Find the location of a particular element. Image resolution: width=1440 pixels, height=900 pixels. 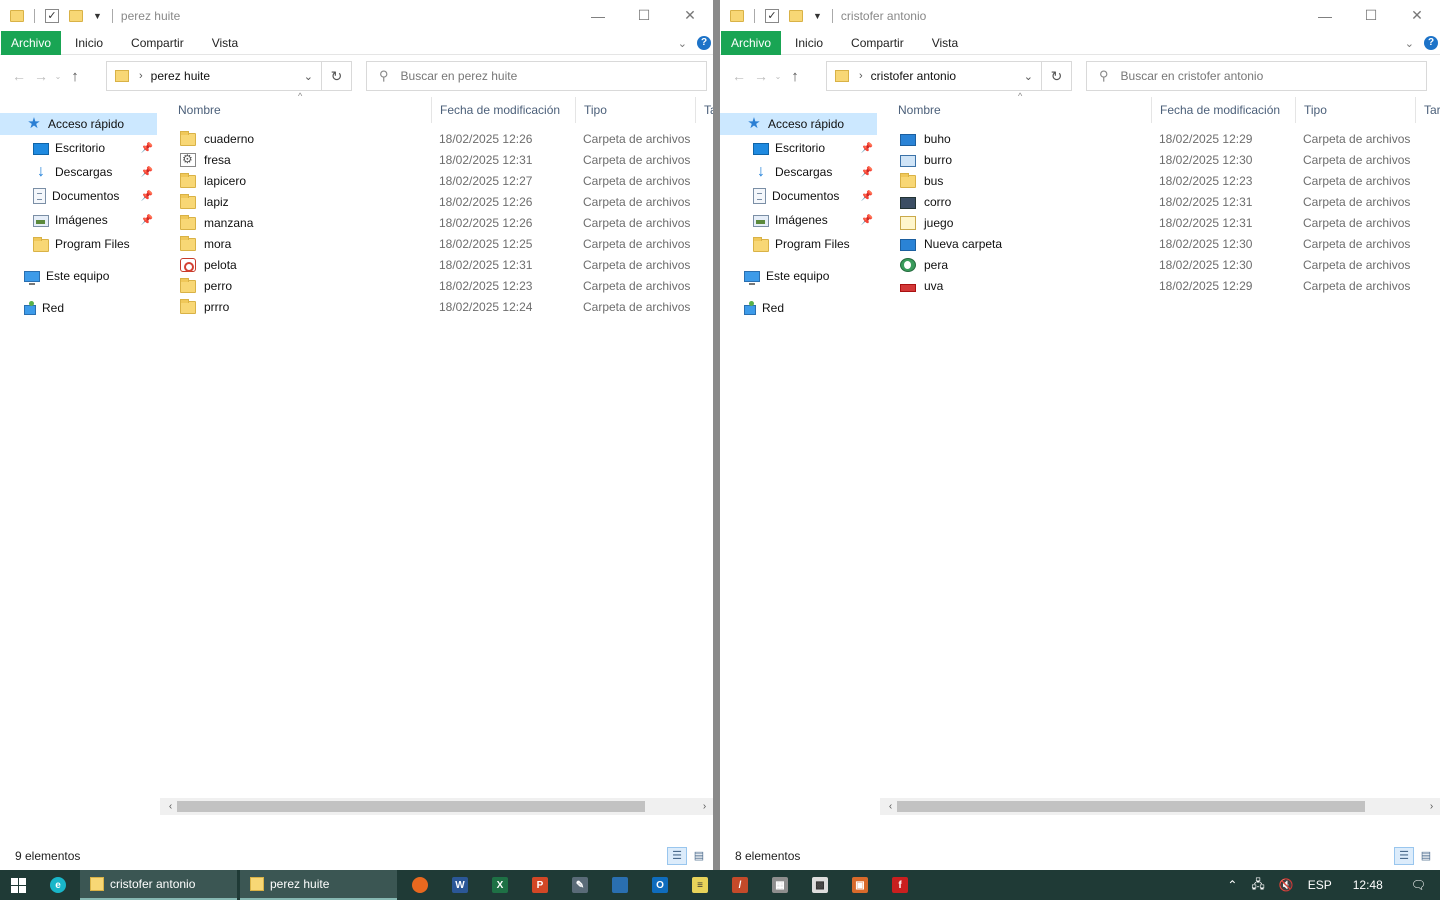

tool-icon: ✎ is located at coordinates (580, 885).